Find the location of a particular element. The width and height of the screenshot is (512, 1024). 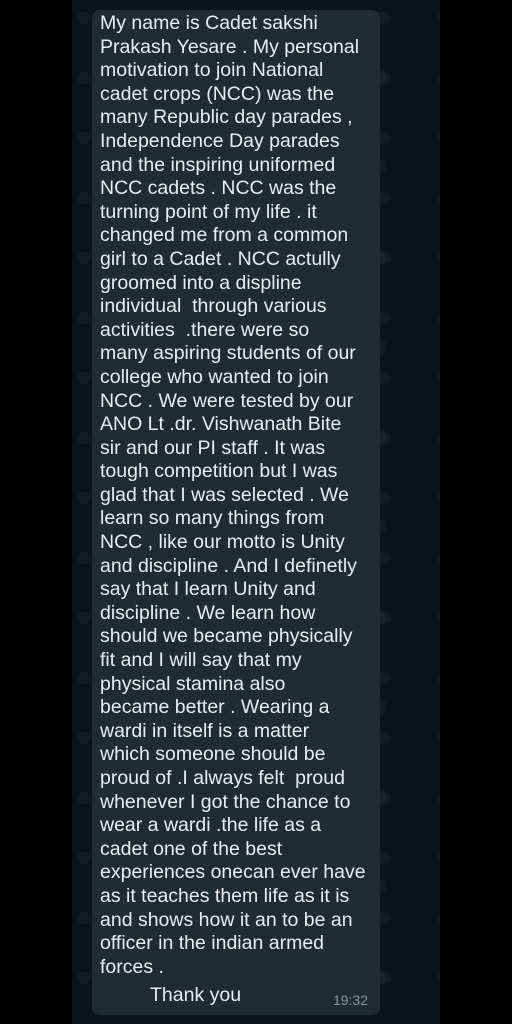

message-line: officer in the indian armed is located at coordinates (212, 943).